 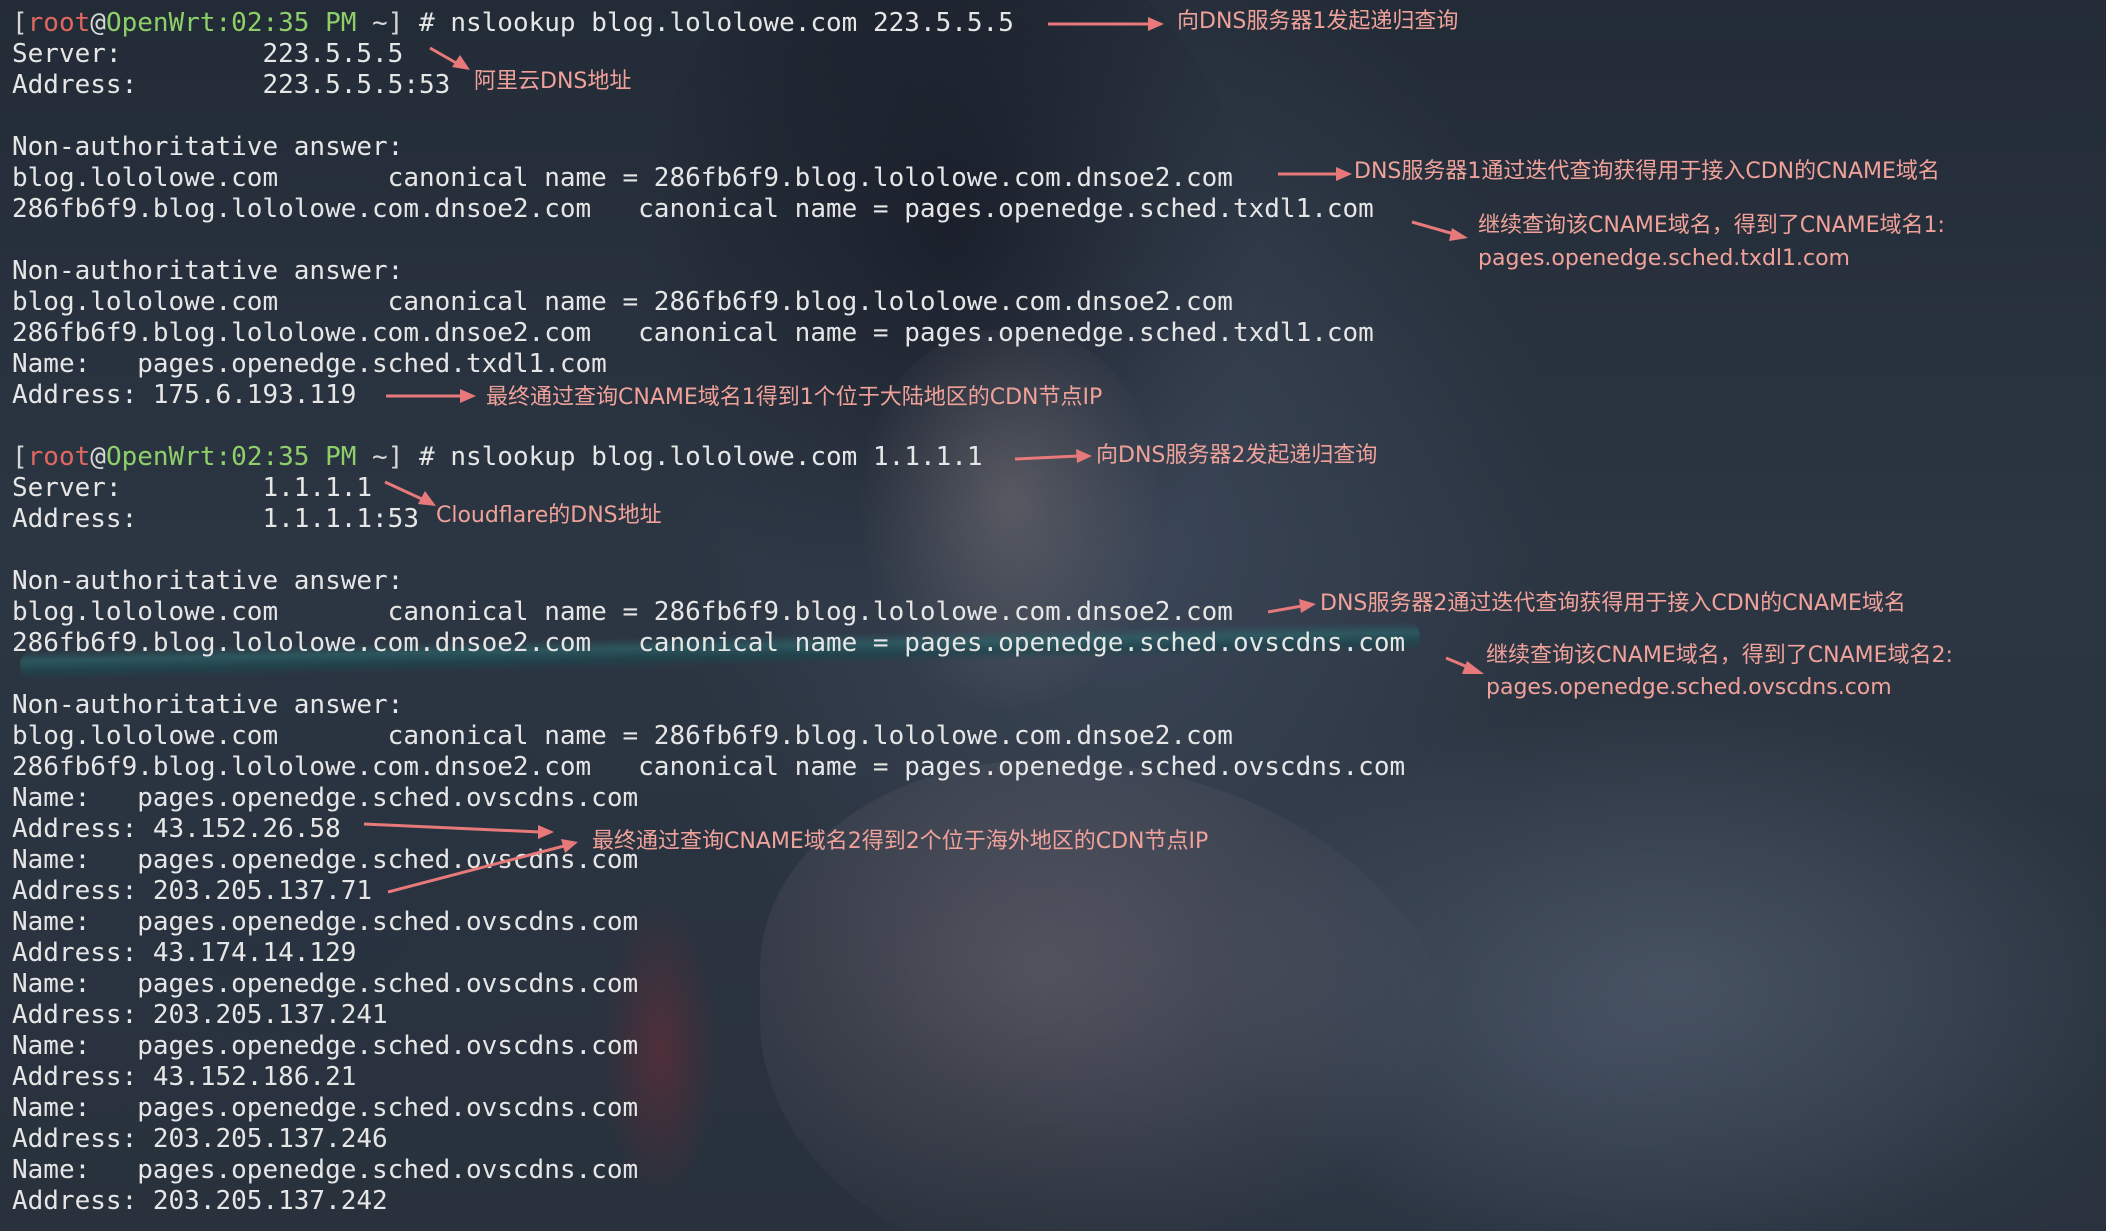 I want to click on arrow-cloudflare-dns, so click(x=410, y=493).